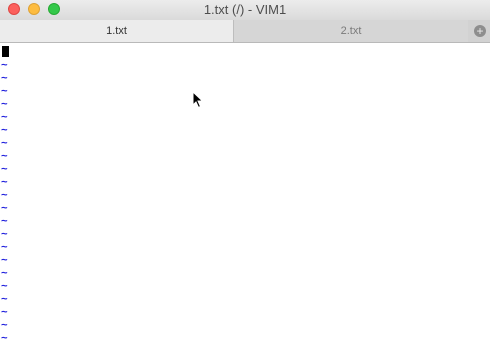  I want to click on tab-1-txt: 1.txt, so click(117, 31).